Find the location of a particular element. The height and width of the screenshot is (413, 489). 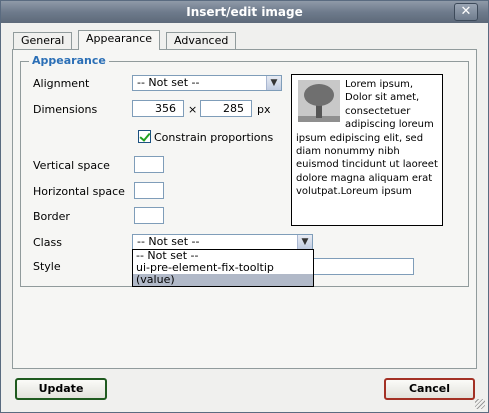

cancel-button: Cancel is located at coordinates (429, 389).